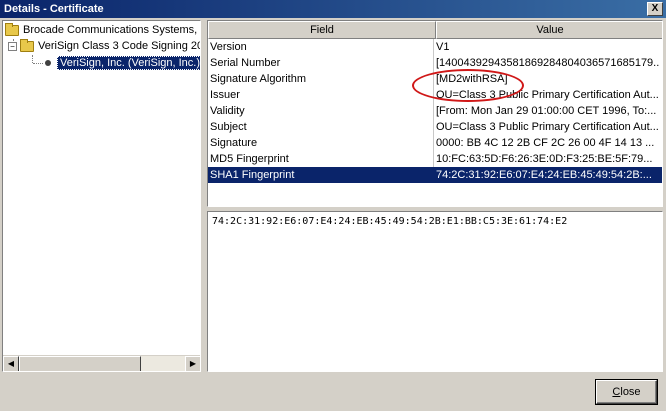  What do you see at coordinates (435, 47) in the screenshot?
I see `list-row: Version V1` at bounding box center [435, 47].